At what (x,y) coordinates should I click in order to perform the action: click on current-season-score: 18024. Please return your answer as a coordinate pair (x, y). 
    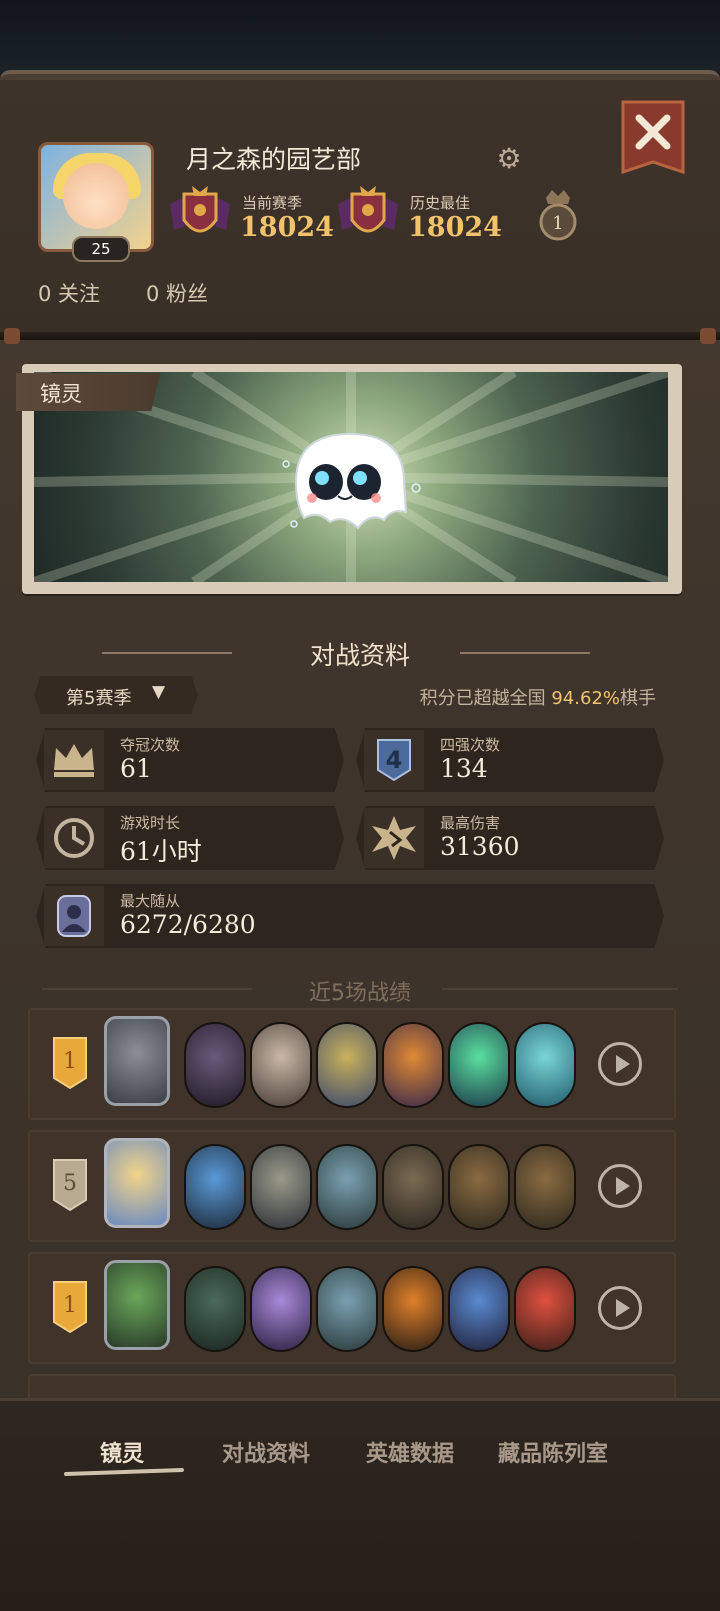
    Looking at the image, I should click on (287, 227).